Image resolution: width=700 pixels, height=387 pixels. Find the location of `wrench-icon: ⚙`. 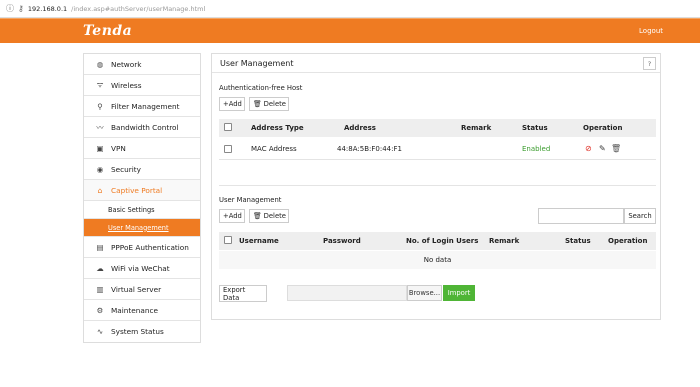

wrench-icon: ⚙ is located at coordinates (100, 310).